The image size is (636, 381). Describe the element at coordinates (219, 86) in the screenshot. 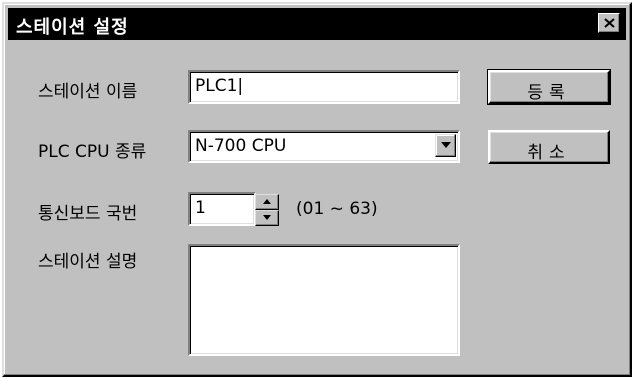

I see `station-name-value: PLC1|` at that location.